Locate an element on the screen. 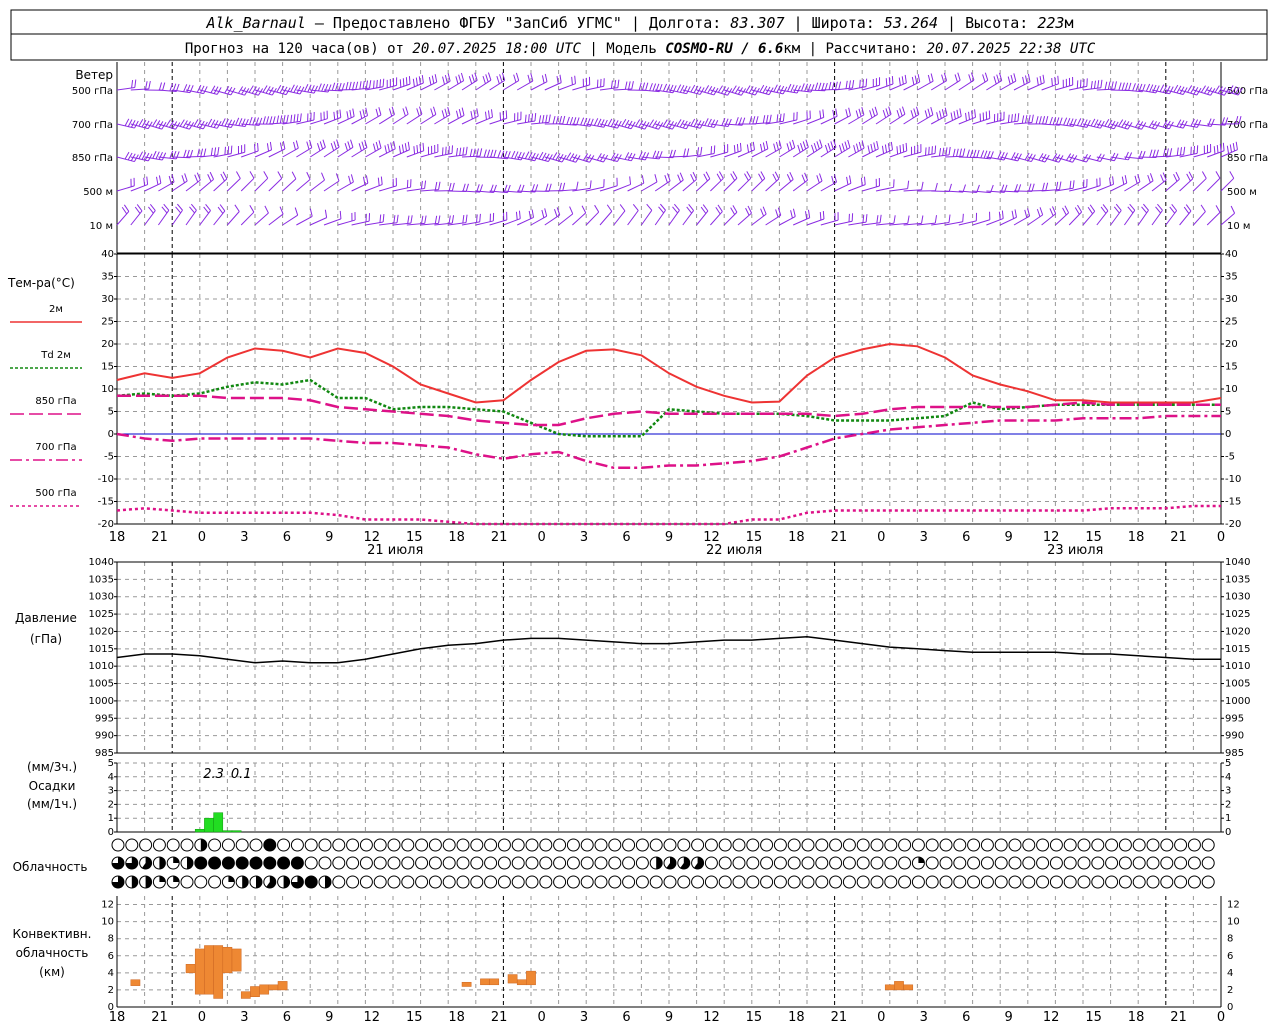  y-tick-label-left: -15 is located at coordinates (106, 502).